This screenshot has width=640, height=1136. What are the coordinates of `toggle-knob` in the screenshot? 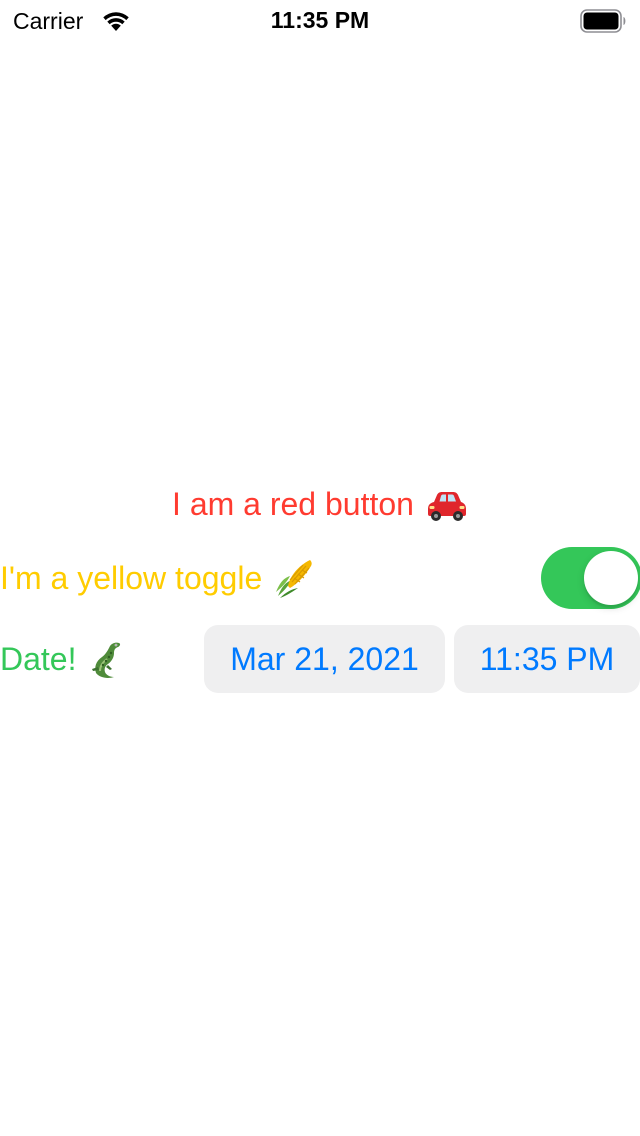 It's located at (611, 578).